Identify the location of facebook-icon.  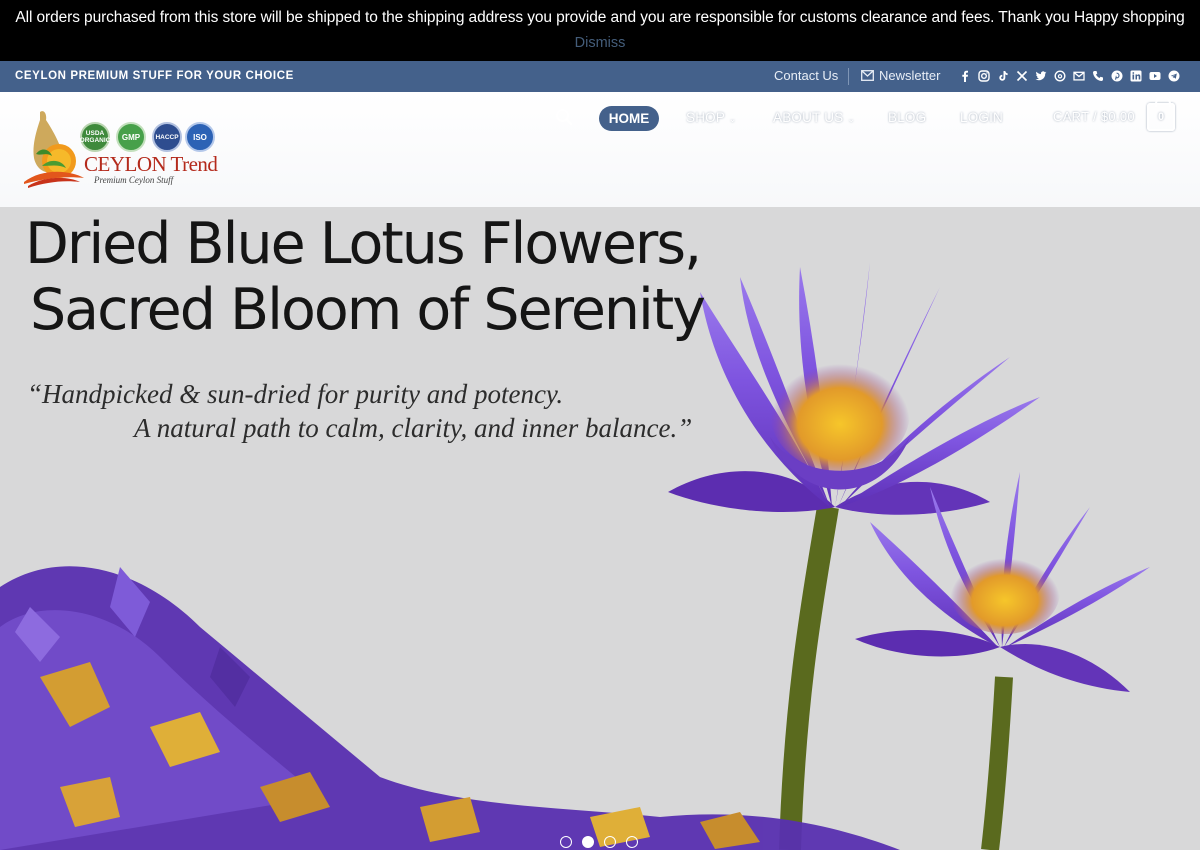
(965, 76).